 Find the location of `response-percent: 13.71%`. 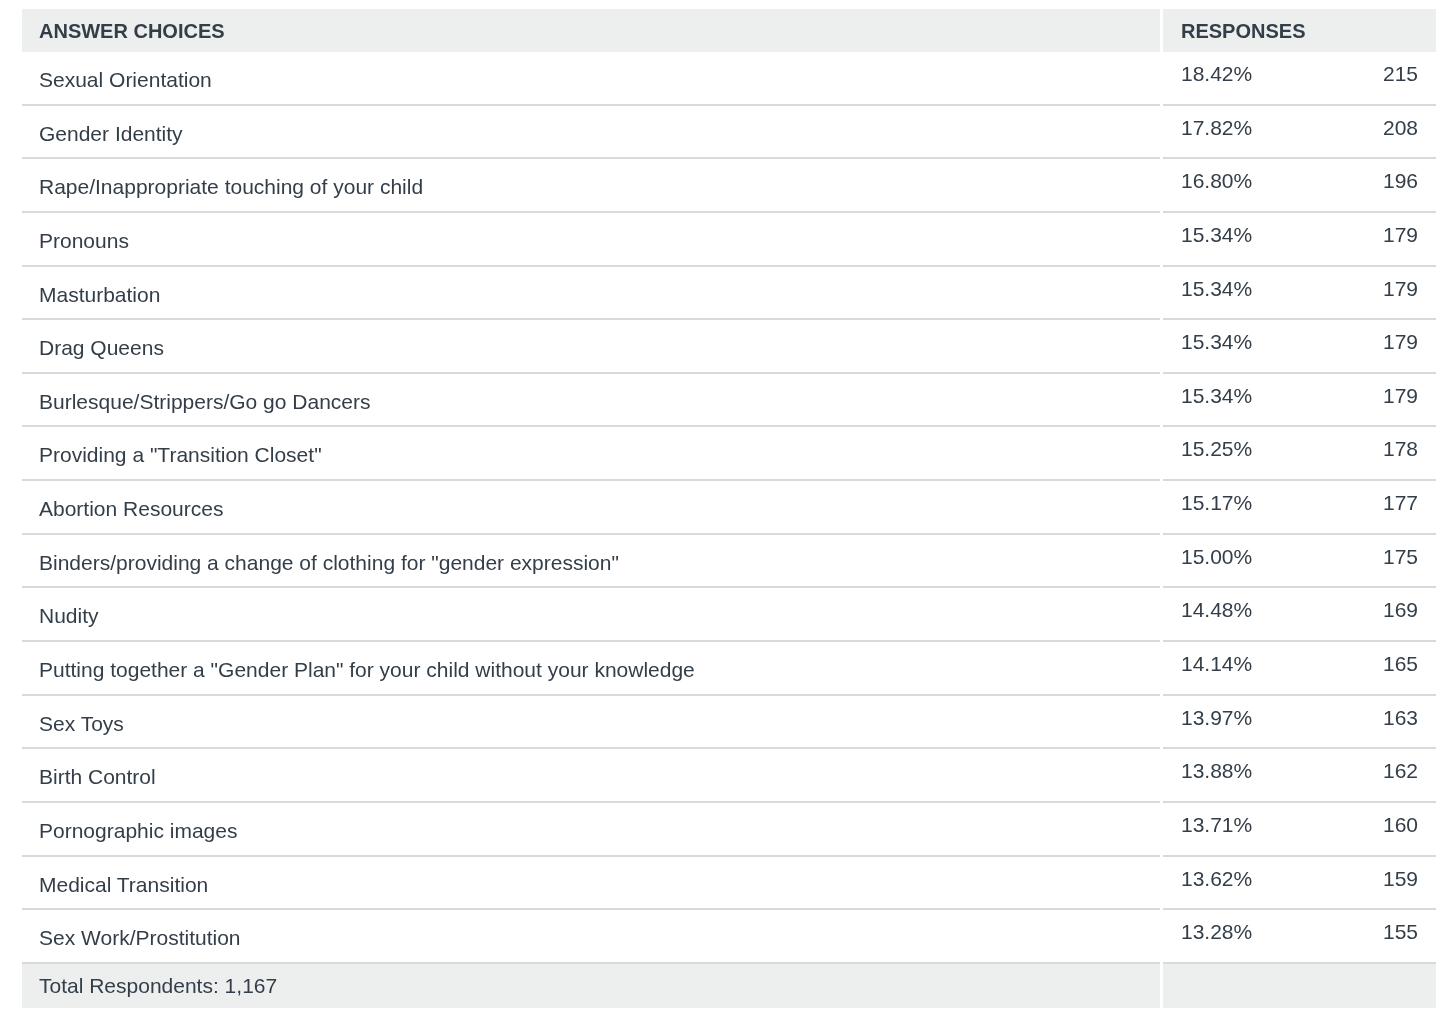

response-percent: 13.71% is located at coordinates (1217, 825).